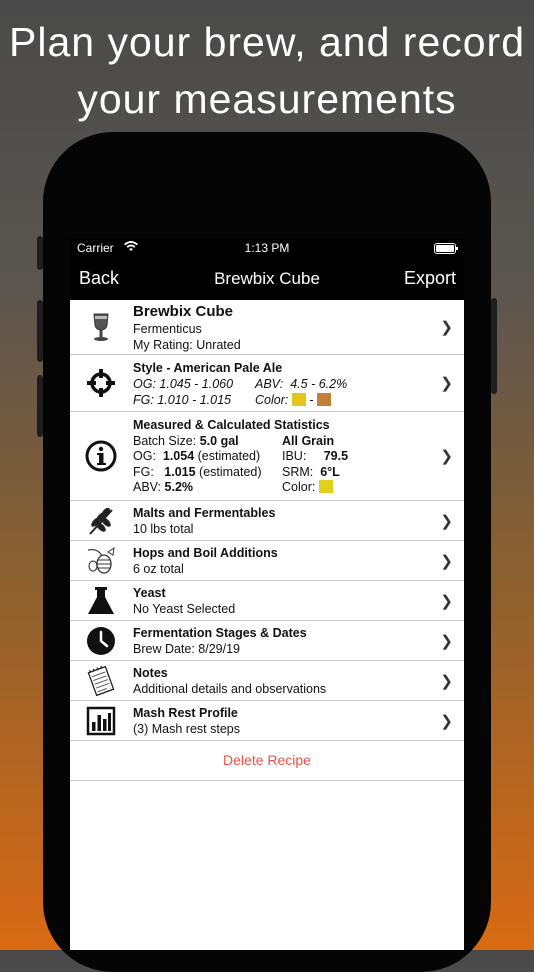  I want to click on battery-icon, so click(446, 248).